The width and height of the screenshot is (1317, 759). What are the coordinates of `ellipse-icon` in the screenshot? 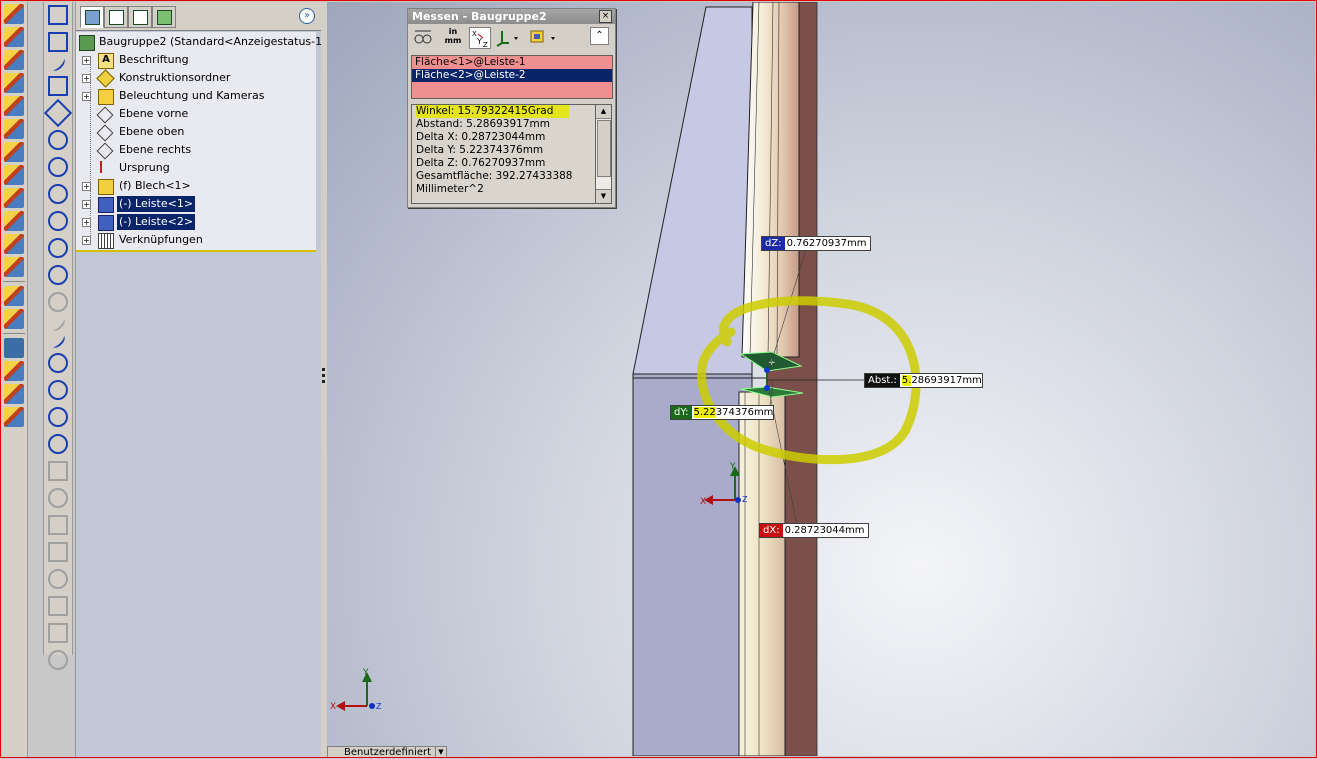 It's located at (58, 275).